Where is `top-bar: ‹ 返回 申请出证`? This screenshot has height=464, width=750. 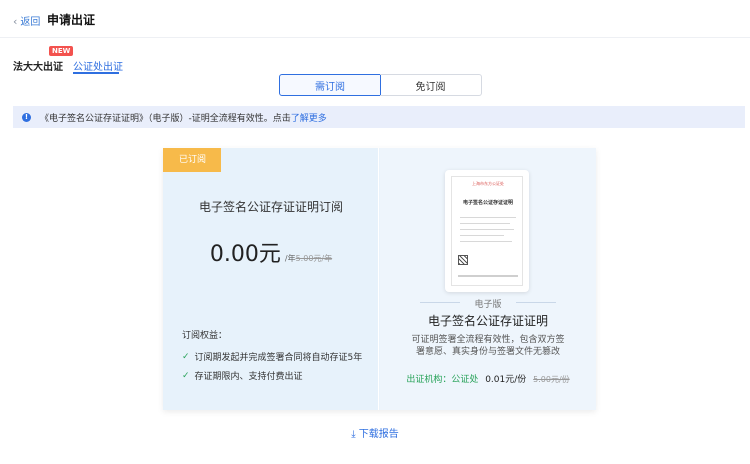 top-bar: ‹ 返回 申请出证 is located at coordinates (375, 19).